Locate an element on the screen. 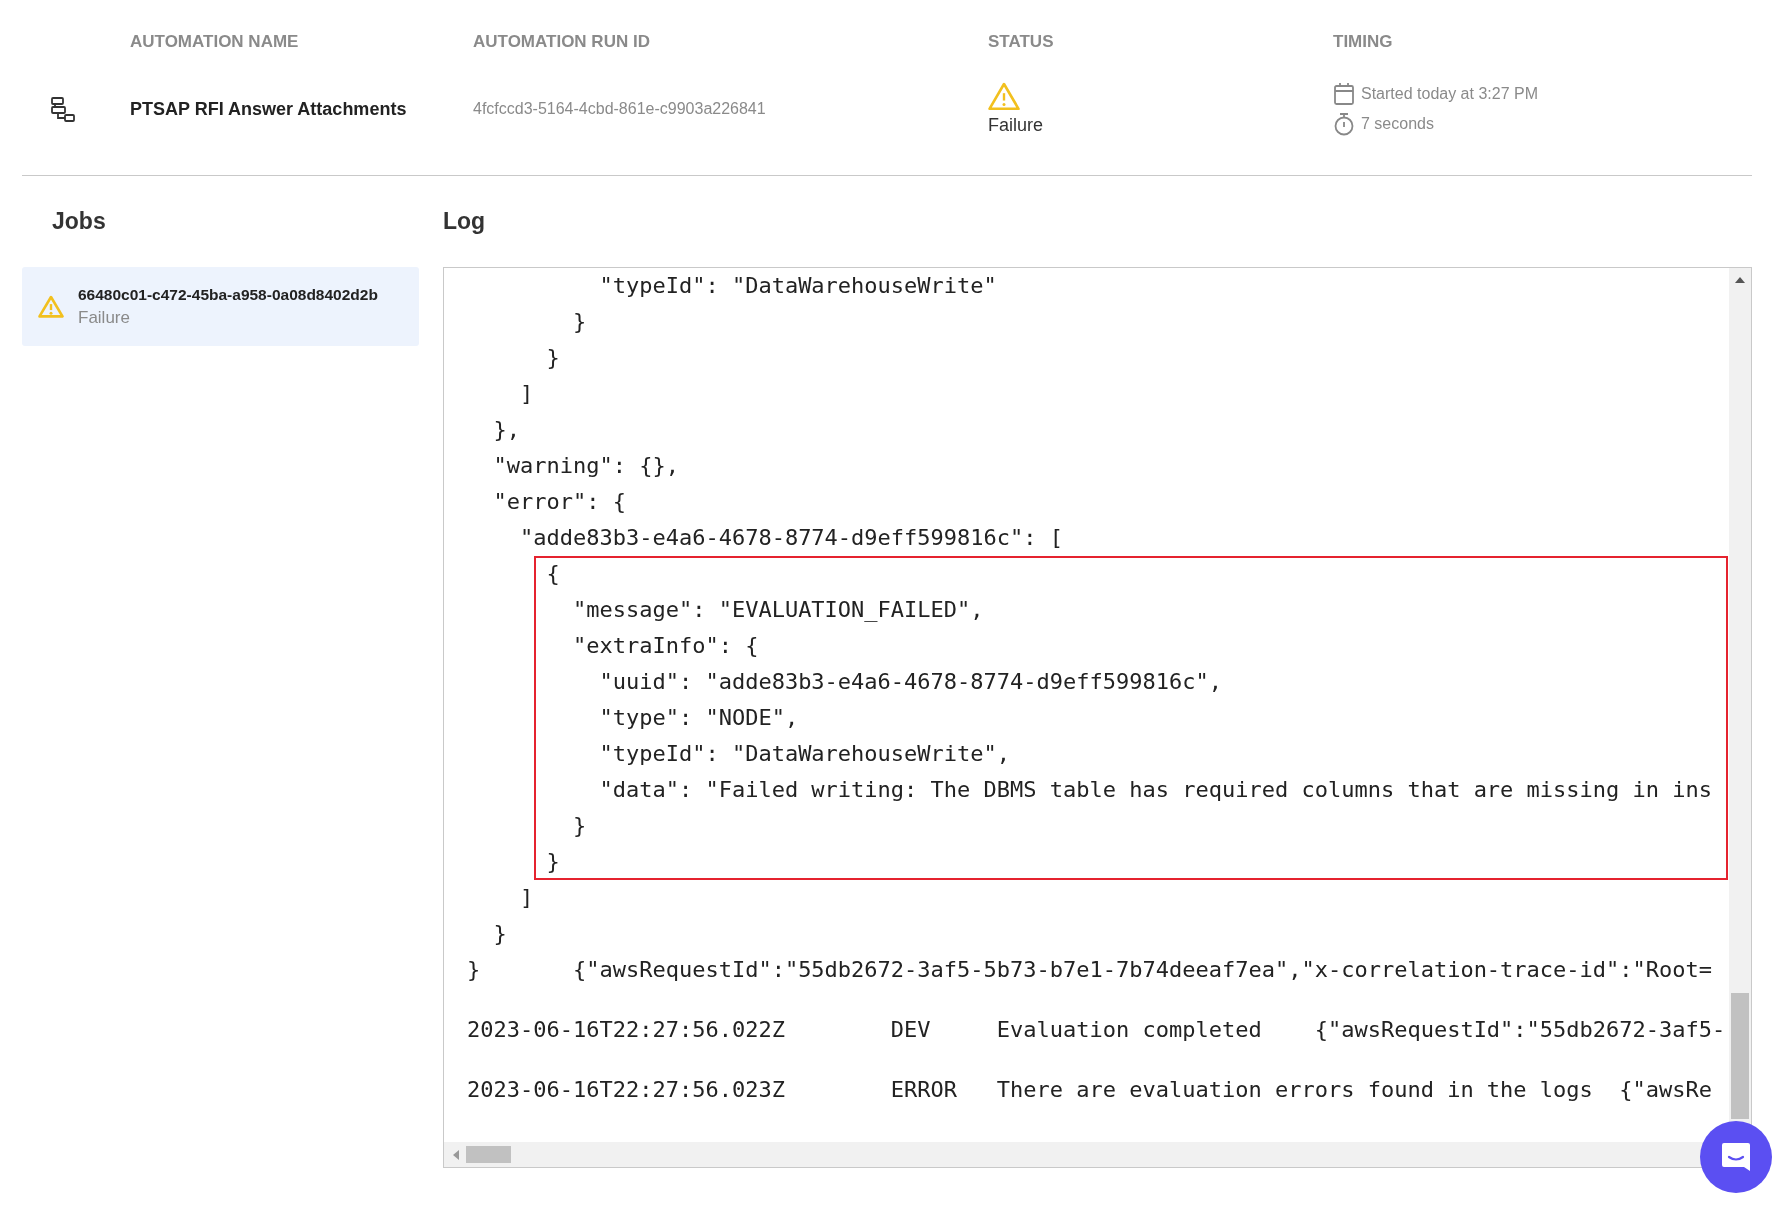  log-line: "data": "Failed writing: The DBMS table has required columns that are missing in ins is located at coordinates (1156, 790).